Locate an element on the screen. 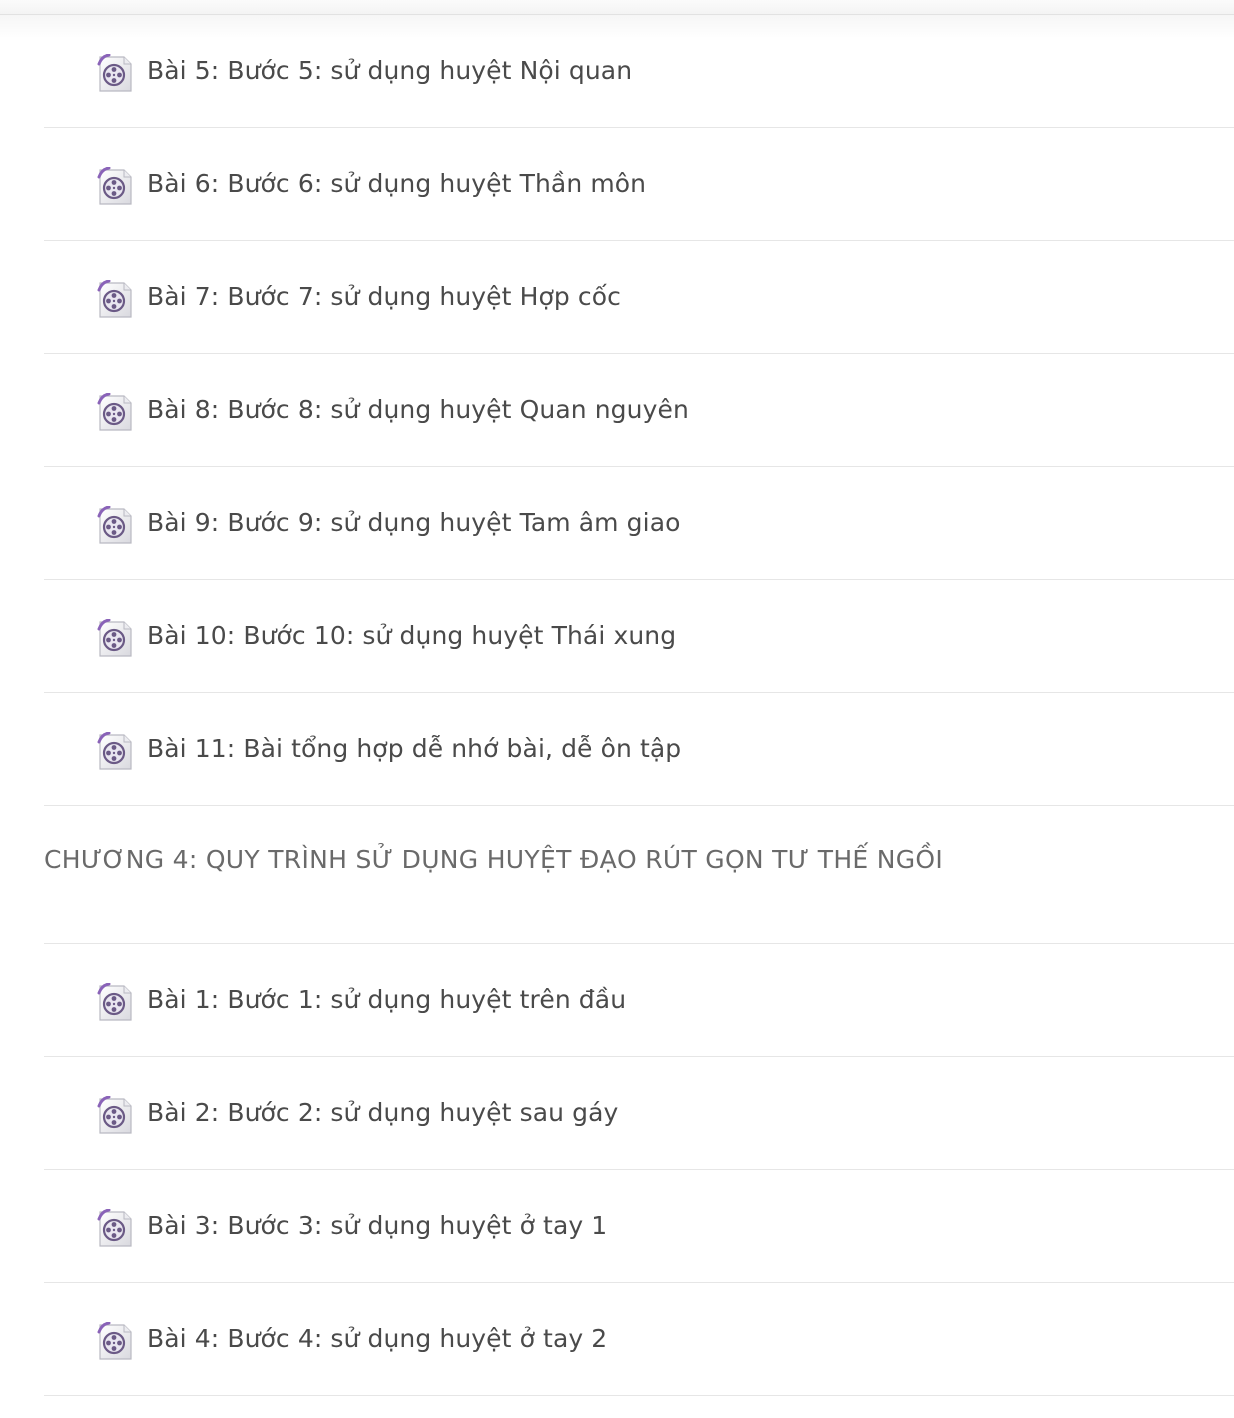 Image resolution: width=1234 pixels, height=1418 pixels. lesson-title: Bài 2: Bước 2: sử dụng huyệt sau gáy is located at coordinates (383, 1112).